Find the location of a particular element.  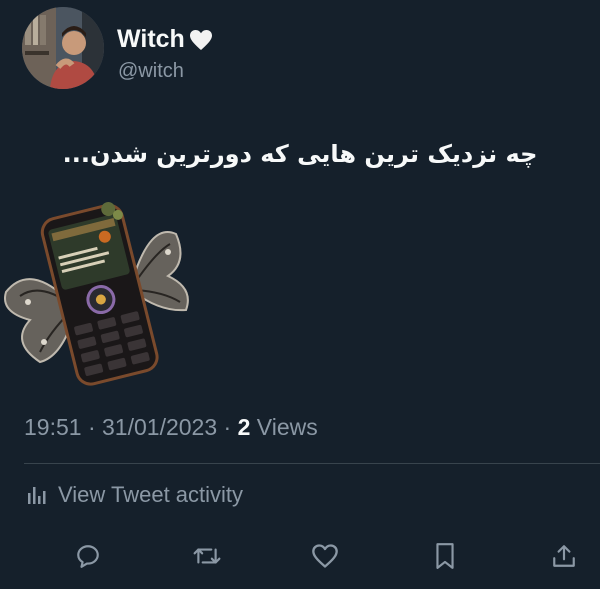

bar-chart-icon is located at coordinates (37, 495).